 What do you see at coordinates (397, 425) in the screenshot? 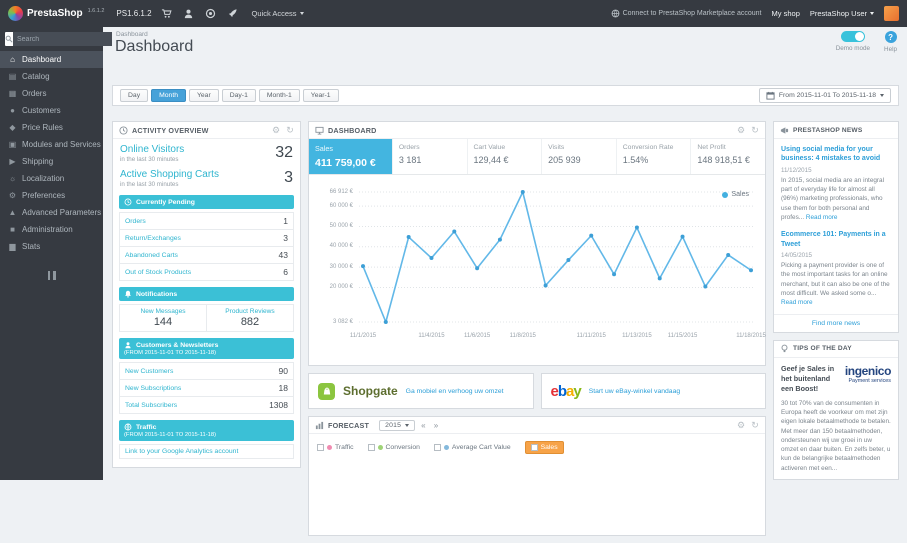
I see `forecast-year-select: 2015` at bounding box center [397, 425].